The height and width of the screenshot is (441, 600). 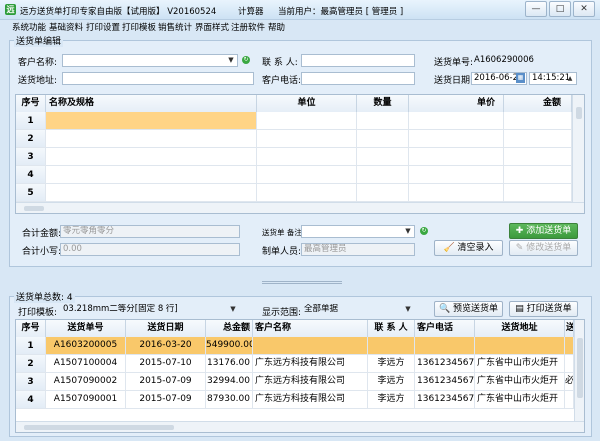 I want to click on menu-register: 注册软件, so click(x=248, y=27).